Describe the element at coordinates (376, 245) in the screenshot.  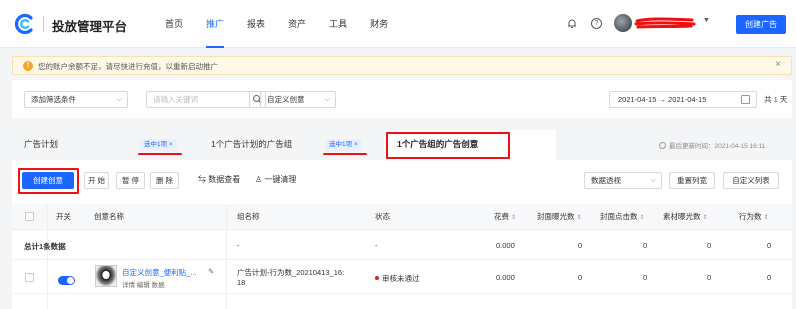
I see `total-status: -` at that location.